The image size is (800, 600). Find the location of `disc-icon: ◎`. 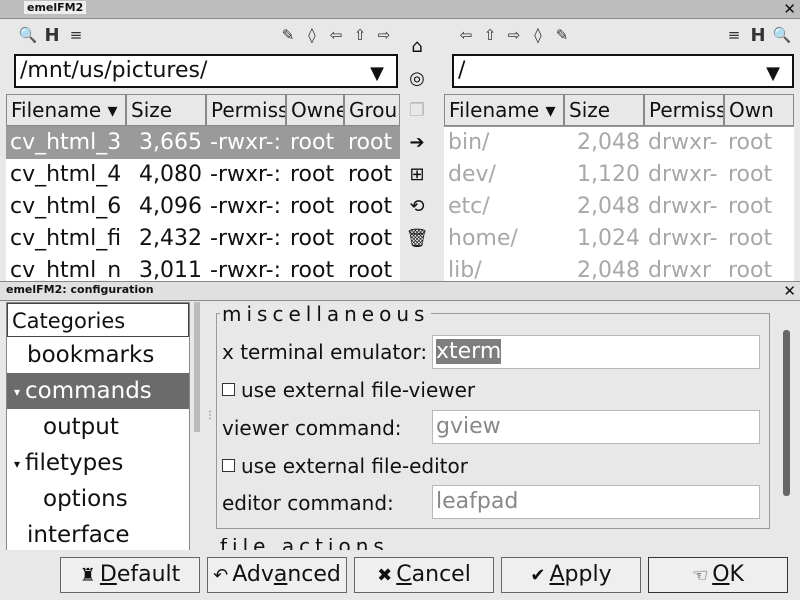

disc-icon: ◎ is located at coordinates (417, 78).